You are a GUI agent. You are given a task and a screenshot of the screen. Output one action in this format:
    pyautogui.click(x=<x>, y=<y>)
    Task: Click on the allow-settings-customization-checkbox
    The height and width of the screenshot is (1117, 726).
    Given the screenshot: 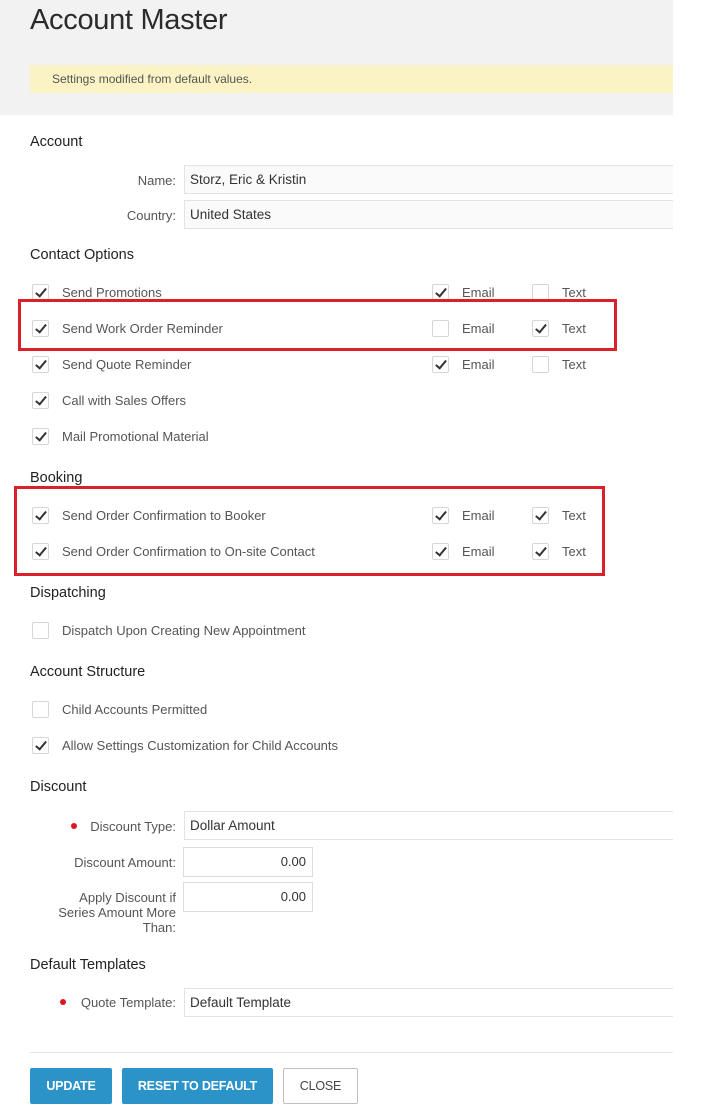 What is the action you would take?
    pyautogui.click(x=40, y=745)
    